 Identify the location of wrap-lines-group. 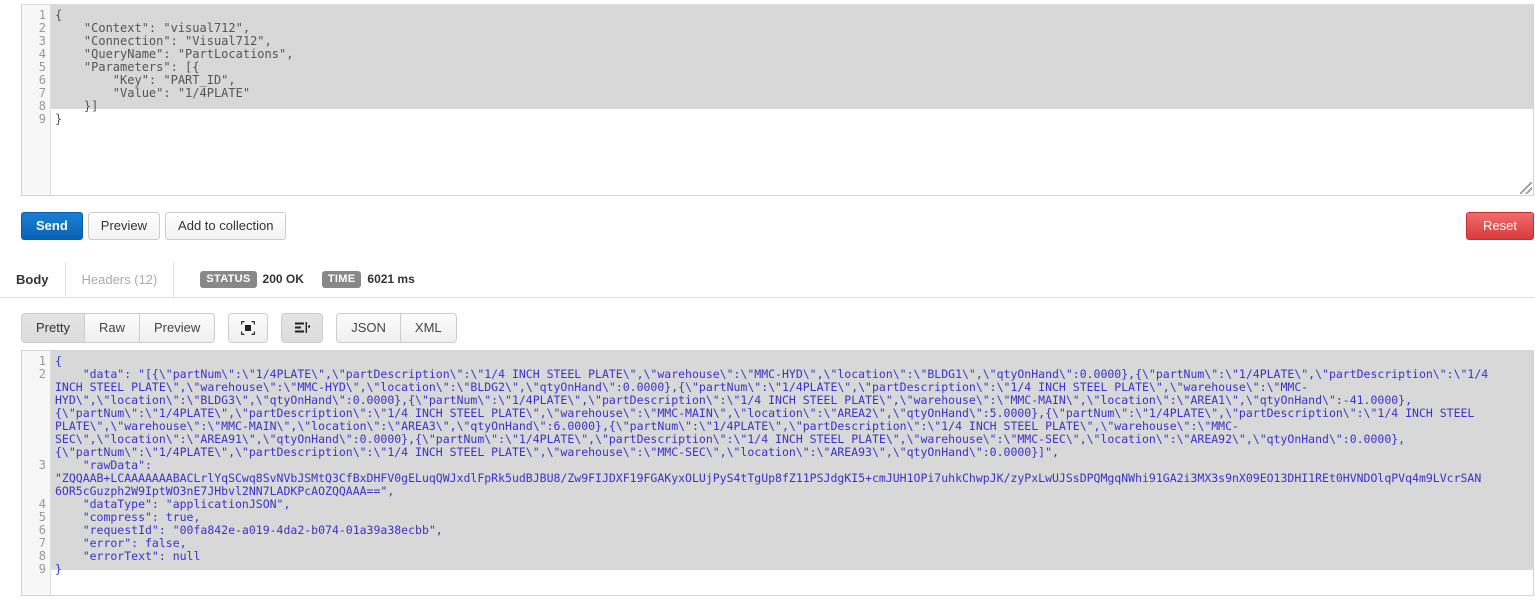
(302, 328).